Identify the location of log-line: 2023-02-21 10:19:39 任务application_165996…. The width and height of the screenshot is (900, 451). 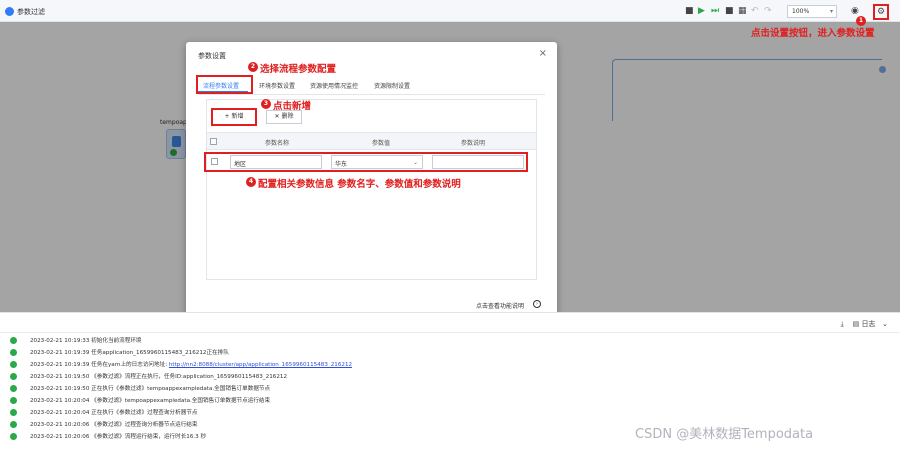
(450, 353).